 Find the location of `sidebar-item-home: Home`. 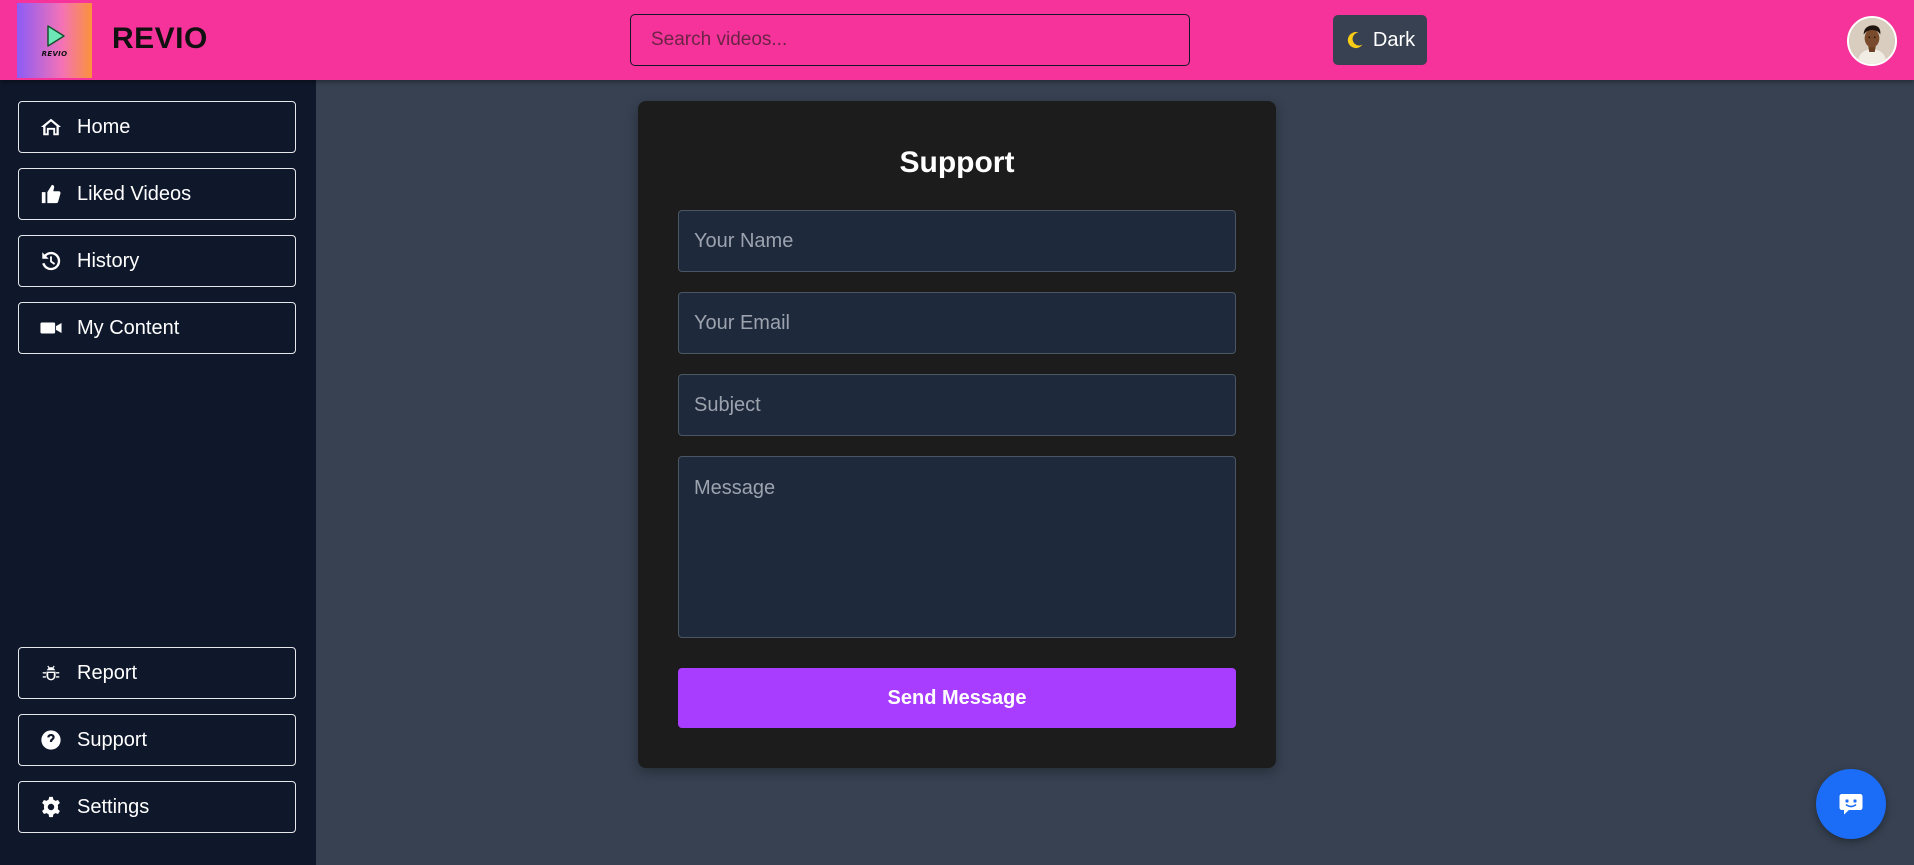

sidebar-item-home: Home is located at coordinates (157, 127).